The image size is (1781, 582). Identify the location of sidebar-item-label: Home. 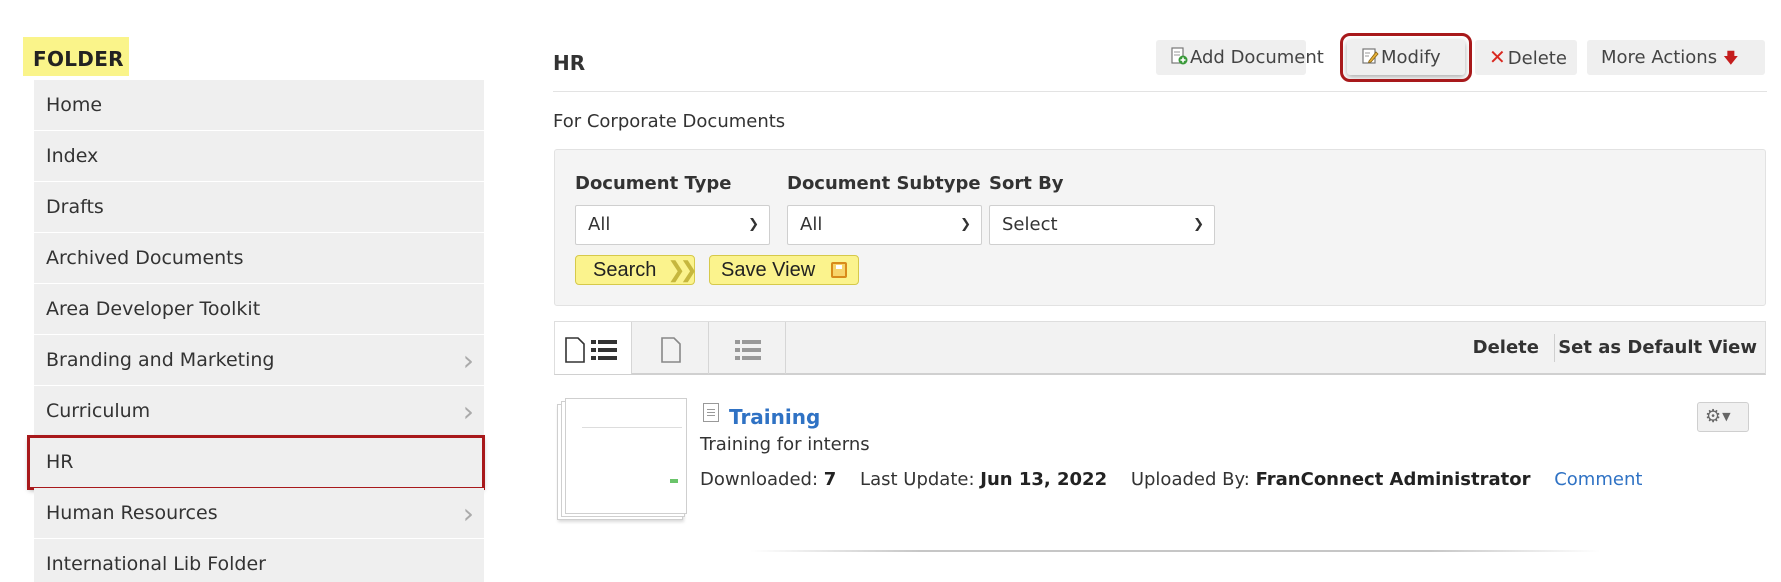
(74, 105).